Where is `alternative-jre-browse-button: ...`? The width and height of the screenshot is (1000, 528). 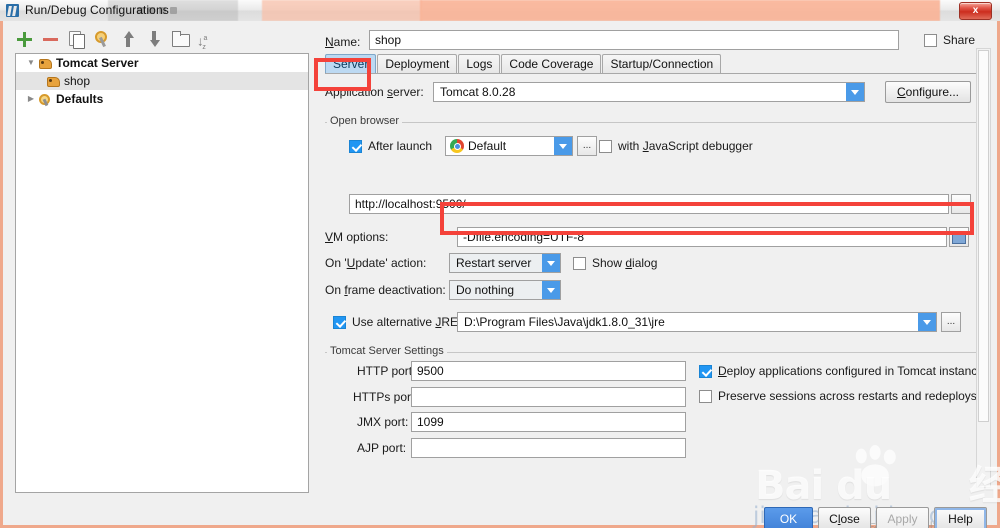 alternative-jre-browse-button: ... is located at coordinates (951, 322).